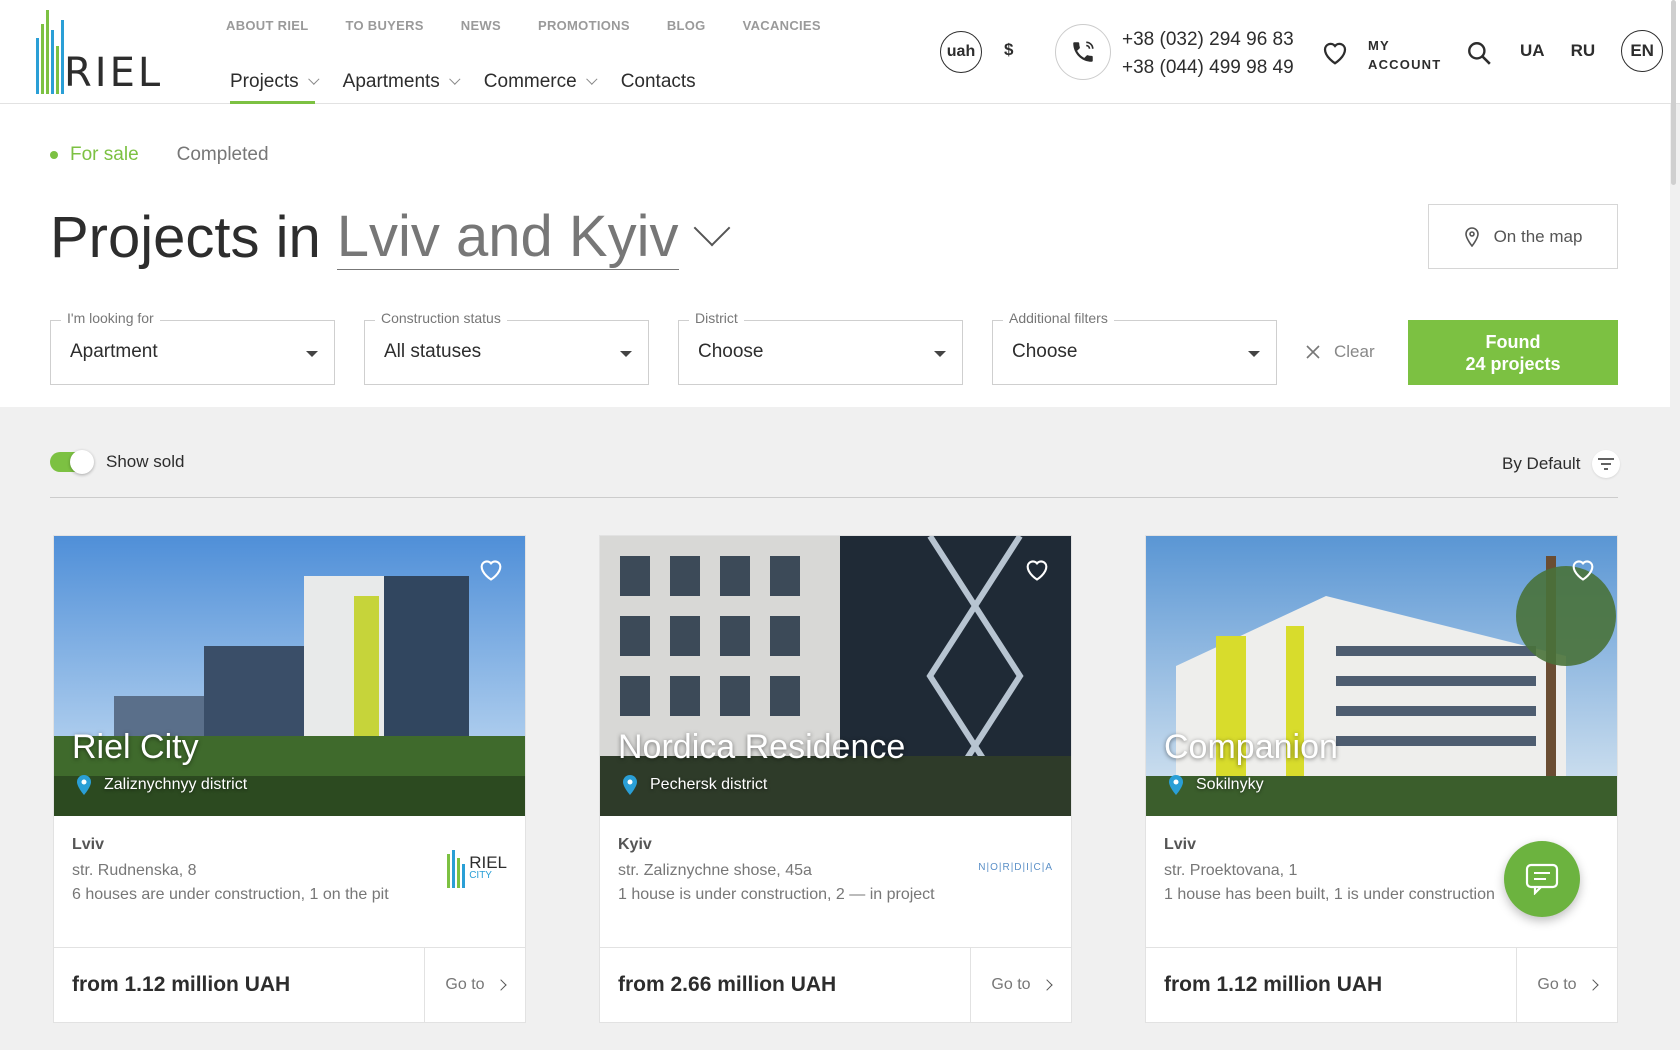 This screenshot has width=1680, height=1050. I want to click on additional-filters-select: Additional filters Choose, so click(1134, 347).